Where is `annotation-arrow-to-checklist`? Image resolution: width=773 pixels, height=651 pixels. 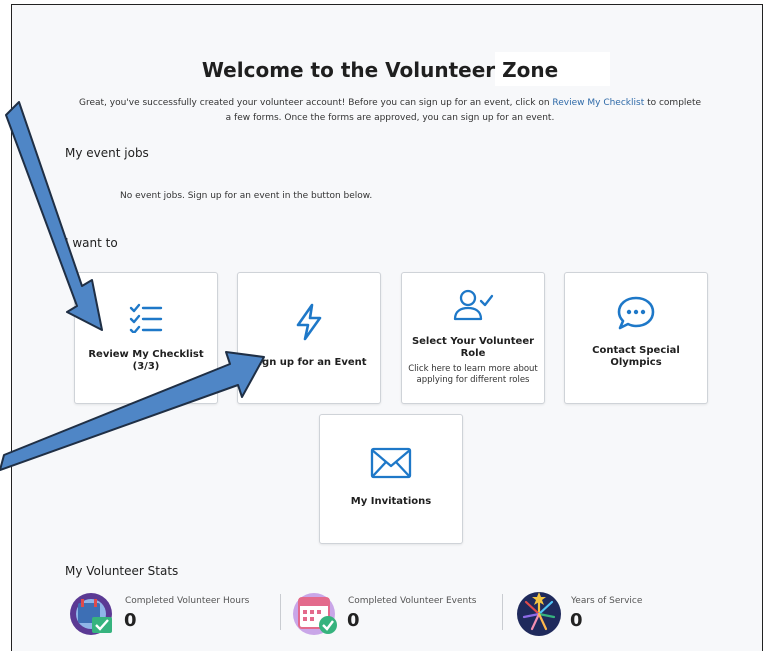
annotation-arrow-to-checklist is located at coordinates (54, 216).